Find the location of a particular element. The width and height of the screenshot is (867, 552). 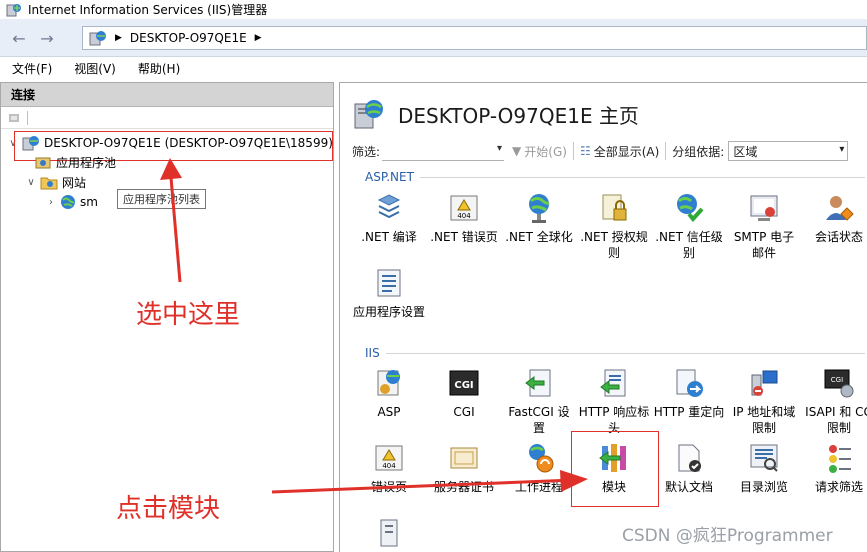

feature-http-redirect: HTTP 重定向 is located at coordinates (689, 393).